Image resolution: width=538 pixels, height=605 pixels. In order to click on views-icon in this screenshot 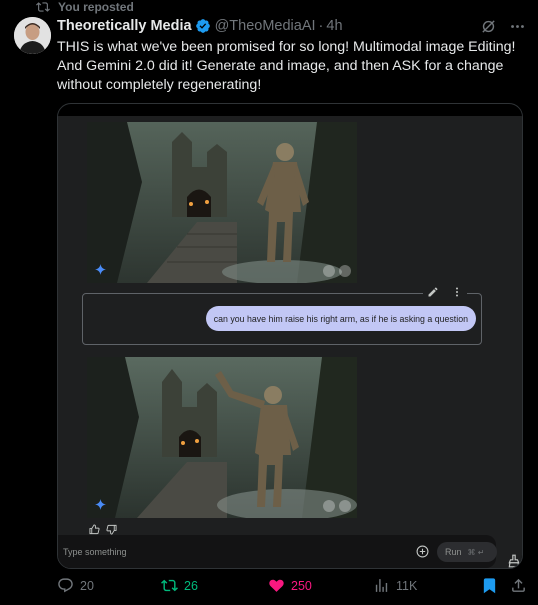, I will do `click(381, 585)`.